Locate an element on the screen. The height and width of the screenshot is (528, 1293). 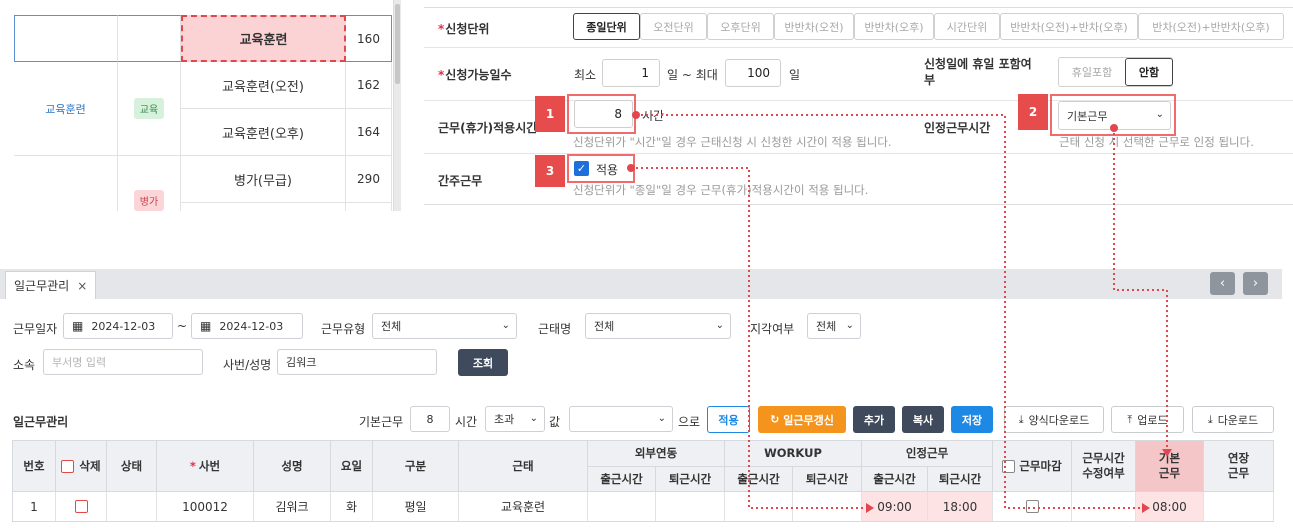
add-button: 추가 is located at coordinates (874, 419).